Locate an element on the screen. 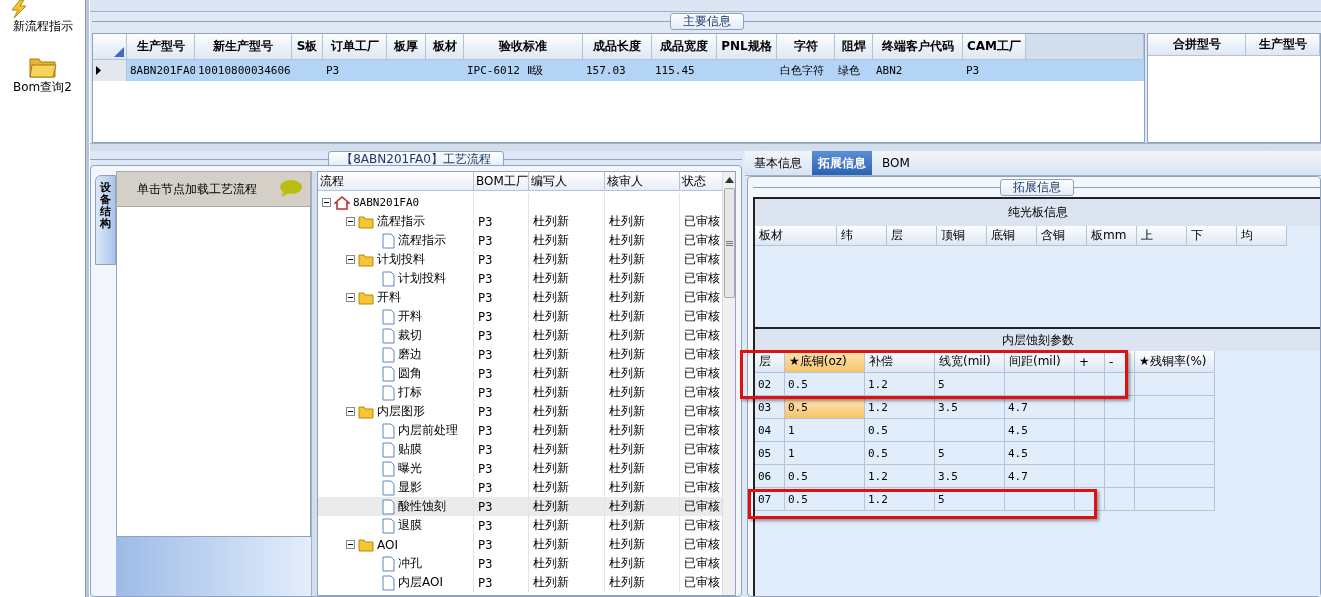  table-cell: IPC-6012 Ⅱ级 is located at coordinates (523, 70).